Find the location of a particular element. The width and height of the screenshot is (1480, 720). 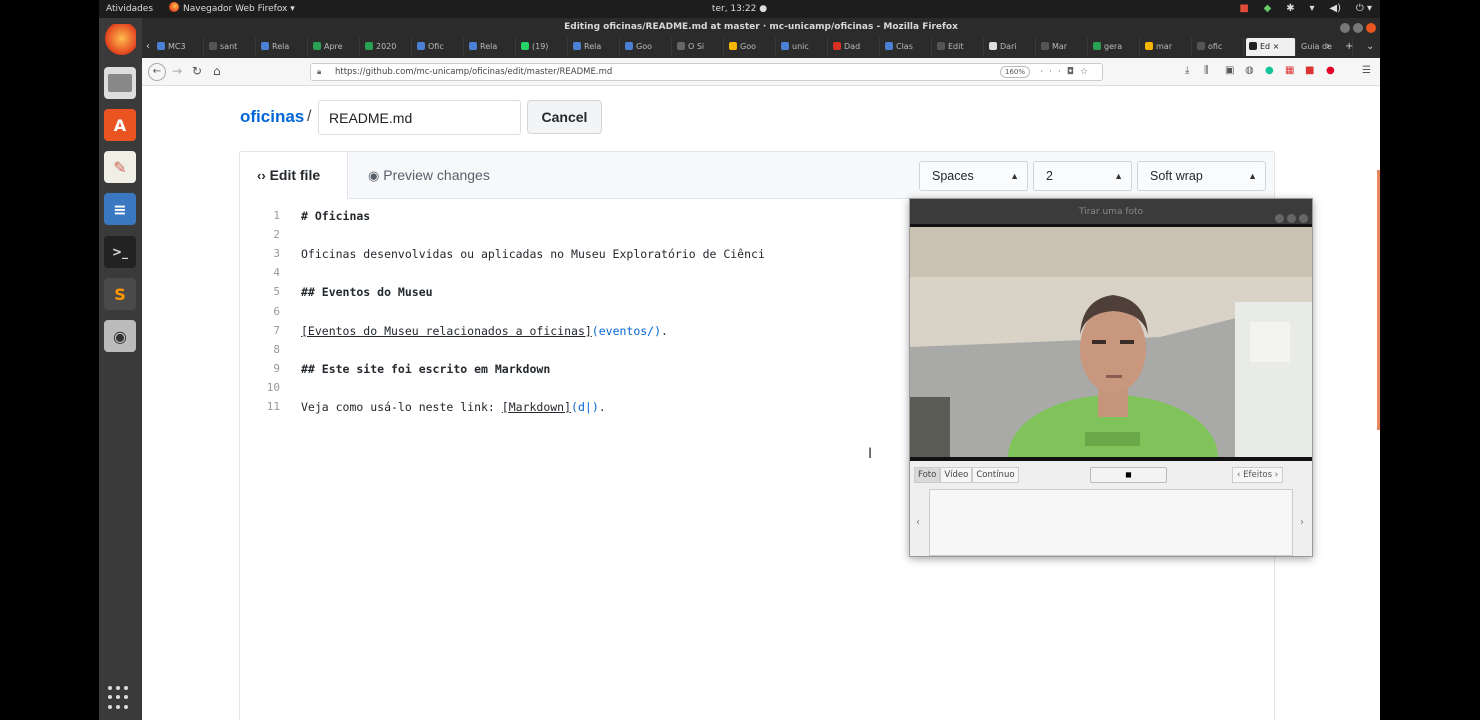

close-window-button is located at coordinates (1371, 28).